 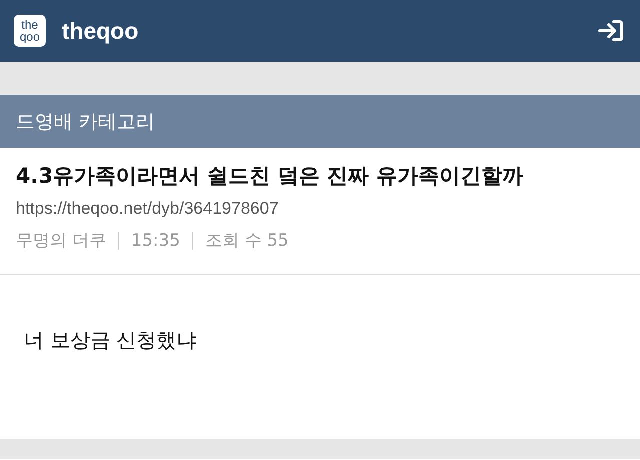 What do you see at coordinates (30, 31) in the screenshot?
I see `logo-icon: the qoo` at bounding box center [30, 31].